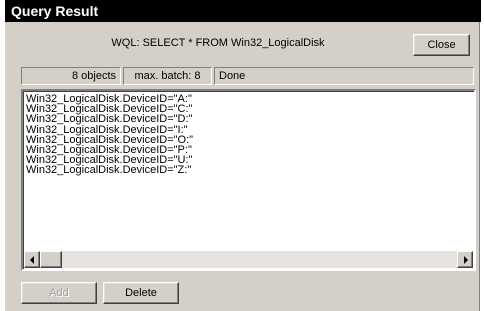 This screenshot has width=484, height=311. What do you see at coordinates (141, 293) in the screenshot?
I see `delete-button: Delete` at bounding box center [141, 293].